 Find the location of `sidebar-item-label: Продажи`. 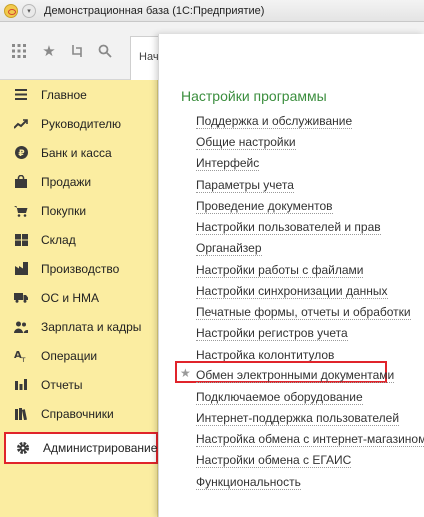

sidebar-item-label: Продажи is located at coordinates (66, 181).